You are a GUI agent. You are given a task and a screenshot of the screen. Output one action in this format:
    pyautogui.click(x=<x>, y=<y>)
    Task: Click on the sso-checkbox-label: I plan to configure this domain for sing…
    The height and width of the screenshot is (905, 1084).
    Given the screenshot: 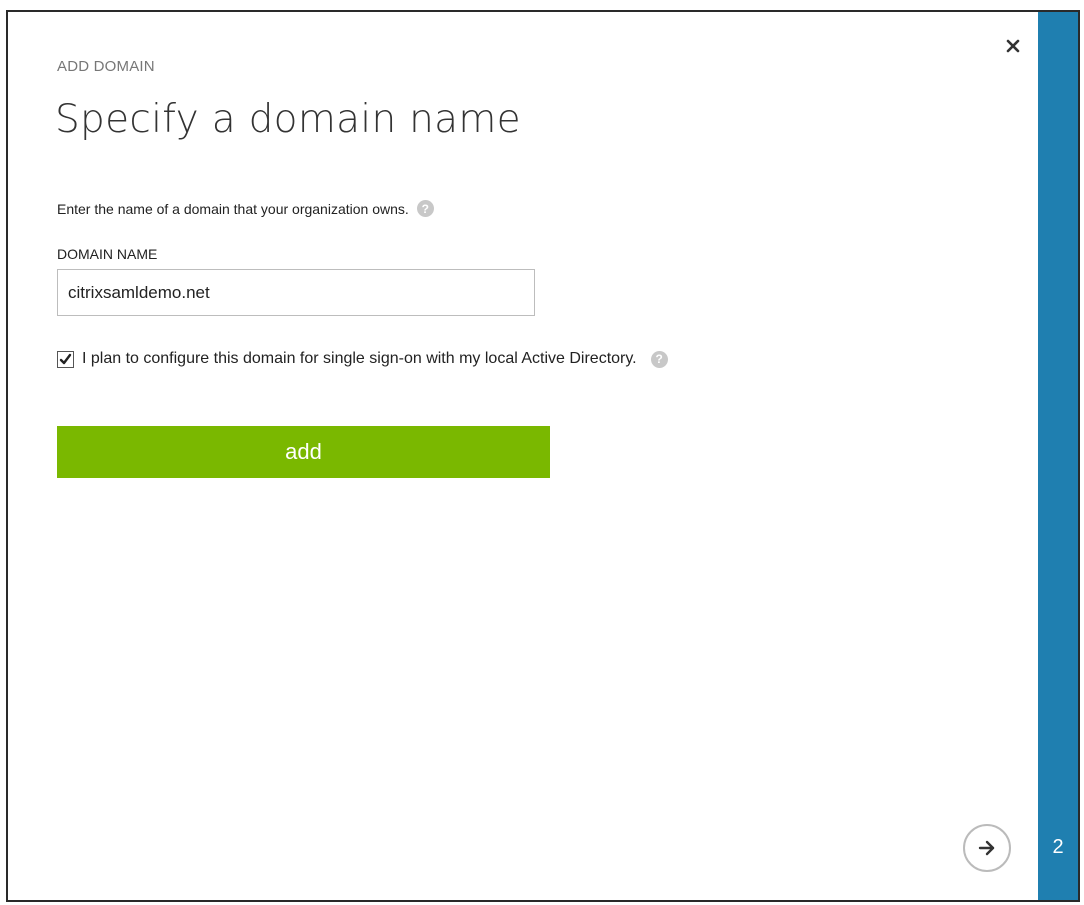 What is the action you would take?
    pyautogui.click(x=359, y=358)
    